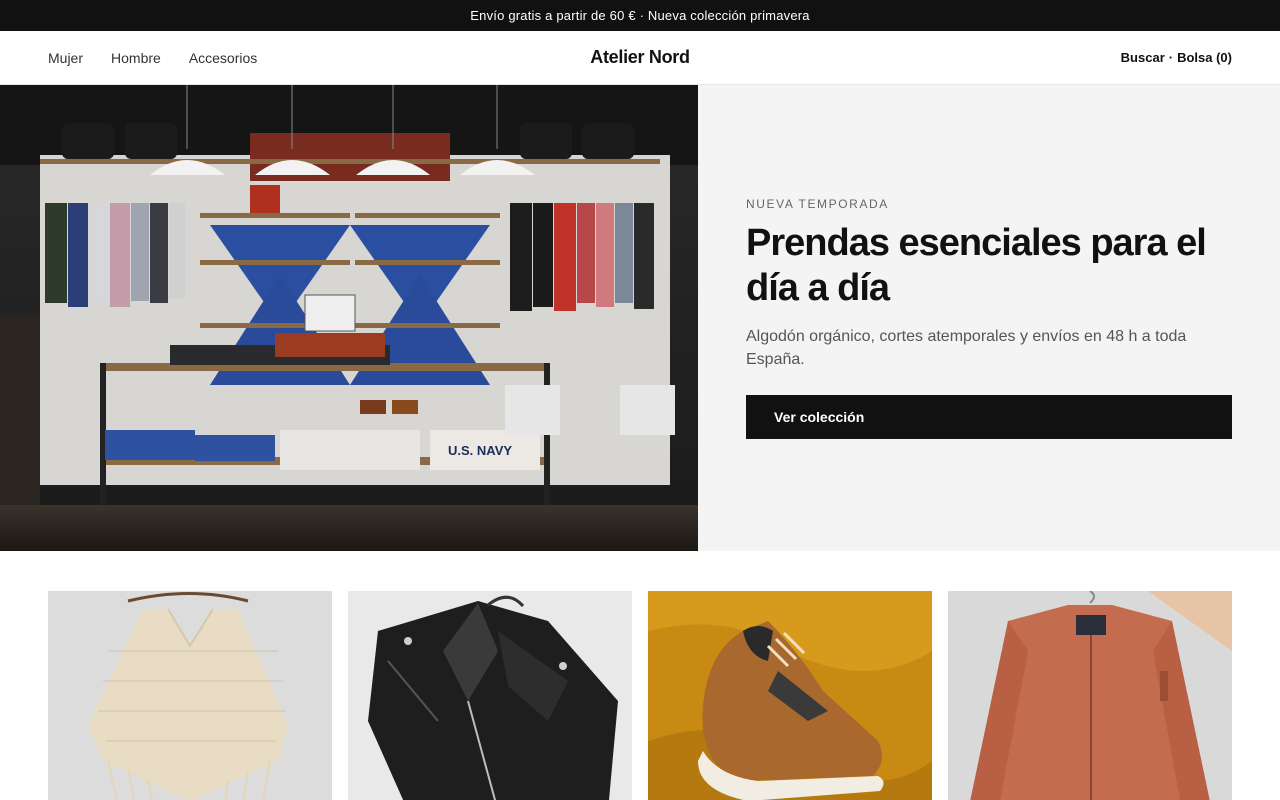 This screenshot has width=1280, height=800. Describe the element at coordinates (976, 265) in the screenshot. I see `hero-title: Prendas esenciales para el día a día` at that location.